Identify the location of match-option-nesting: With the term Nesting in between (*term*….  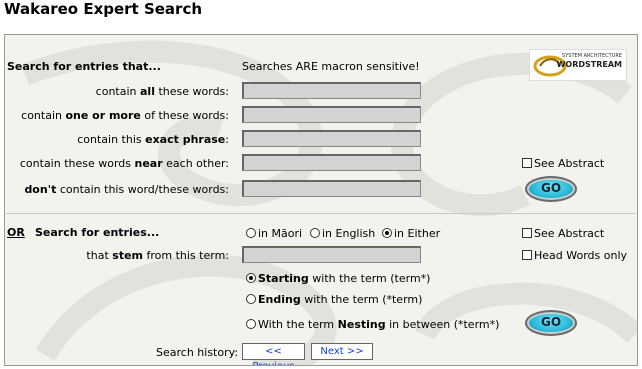
(372, 324).